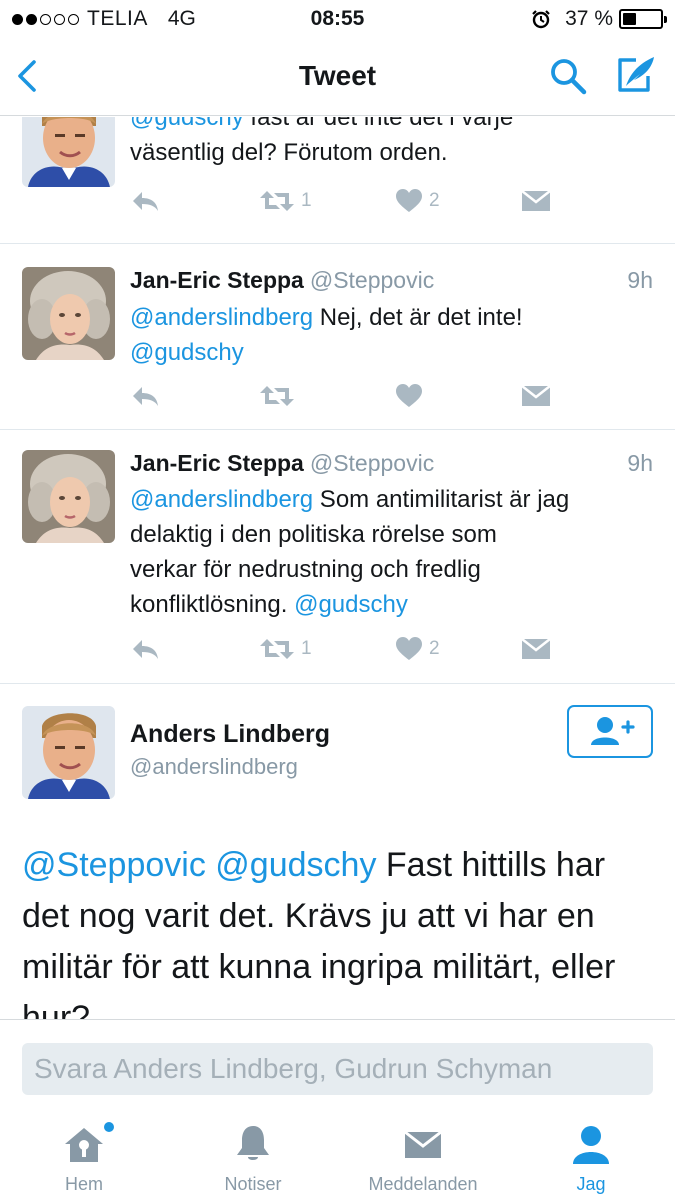 This screenshot has height=1200, width=675. I want to click on tab-me: Jag, so click(591, 1159).